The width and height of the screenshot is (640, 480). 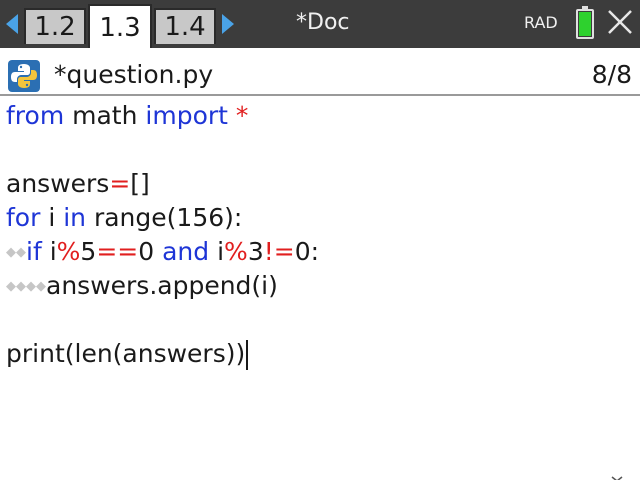 What do you see at coordinates (320, 76) in the screenshot?
I see `editor-header: *question.py 8/8` at bounding box center [320, 76].